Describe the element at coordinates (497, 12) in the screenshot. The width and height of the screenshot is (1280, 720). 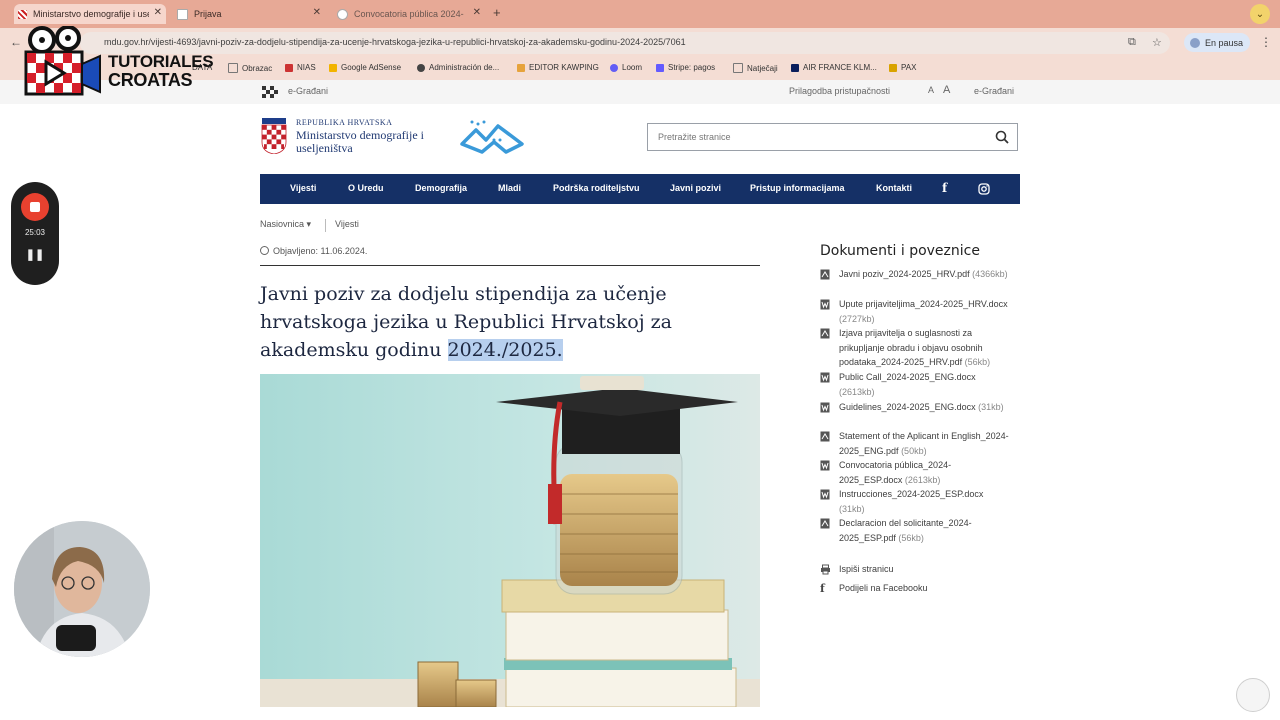
I see `new-tab-icon: +` at that location.